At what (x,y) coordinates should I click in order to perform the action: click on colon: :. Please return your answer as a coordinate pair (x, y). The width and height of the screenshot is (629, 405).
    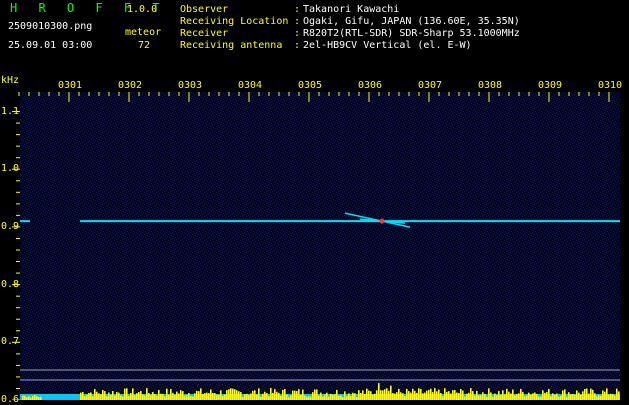
    Looking at the image, I should click on (297, 45).